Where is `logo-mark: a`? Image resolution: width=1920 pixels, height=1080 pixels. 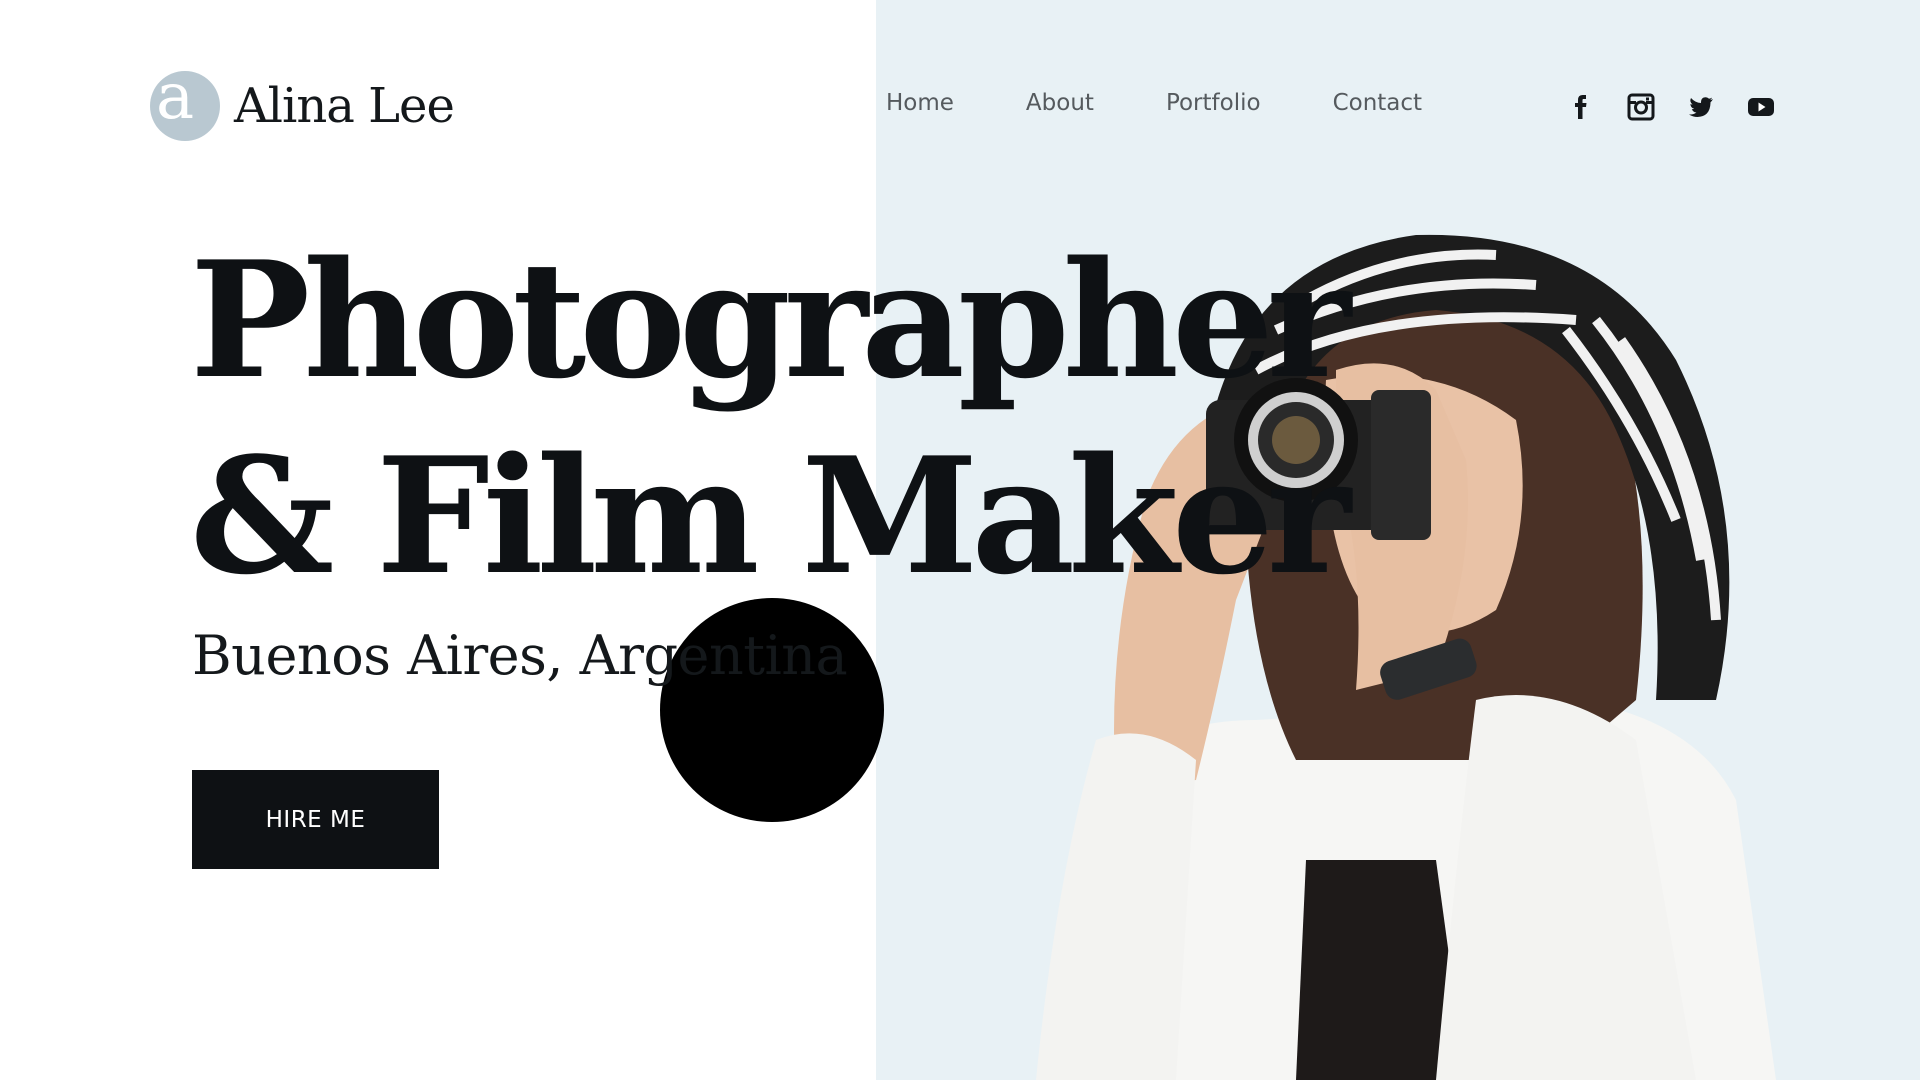 logo-mark: a is located at coordinates (185, 103).